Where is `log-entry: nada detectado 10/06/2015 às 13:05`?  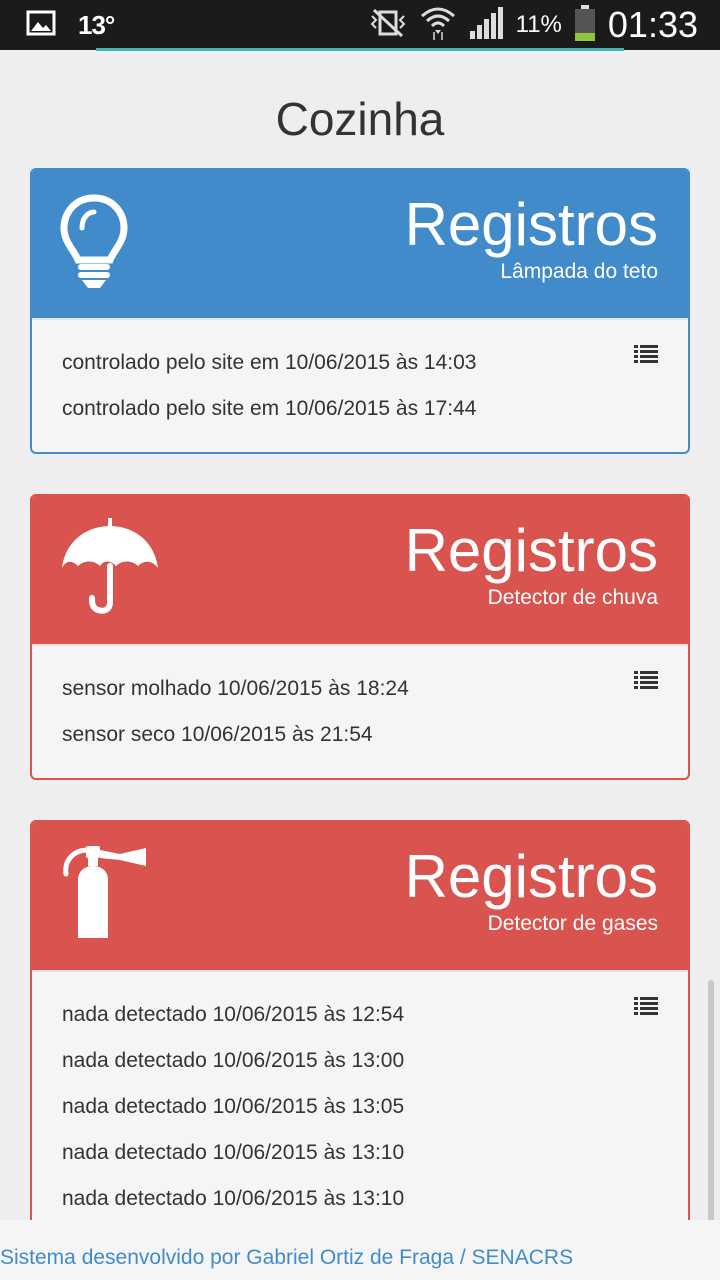
log-entry: nada detectado 10/06/2015 às 13:05 is located at coordinates (233, 1106).